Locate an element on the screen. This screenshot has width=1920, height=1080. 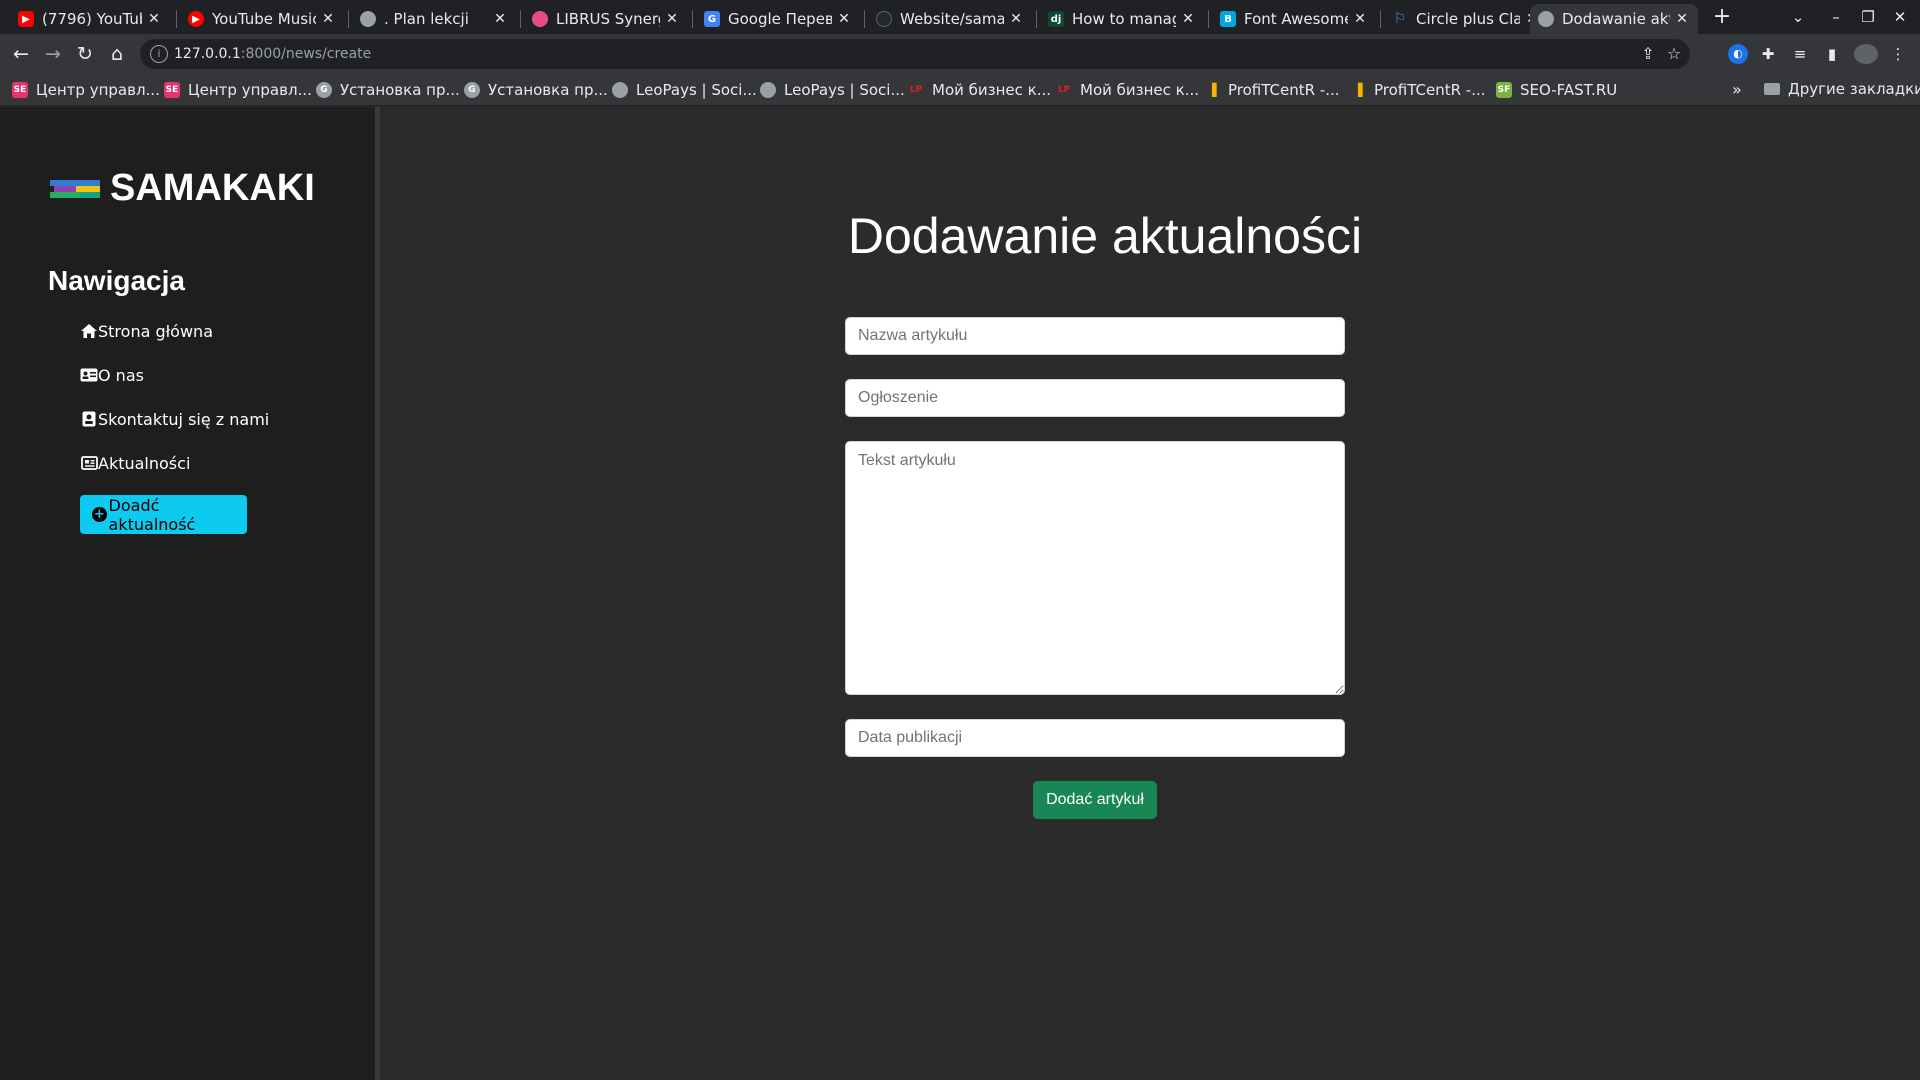
add-news-label: Doadć aktualność is located at coordinates (152, 514).